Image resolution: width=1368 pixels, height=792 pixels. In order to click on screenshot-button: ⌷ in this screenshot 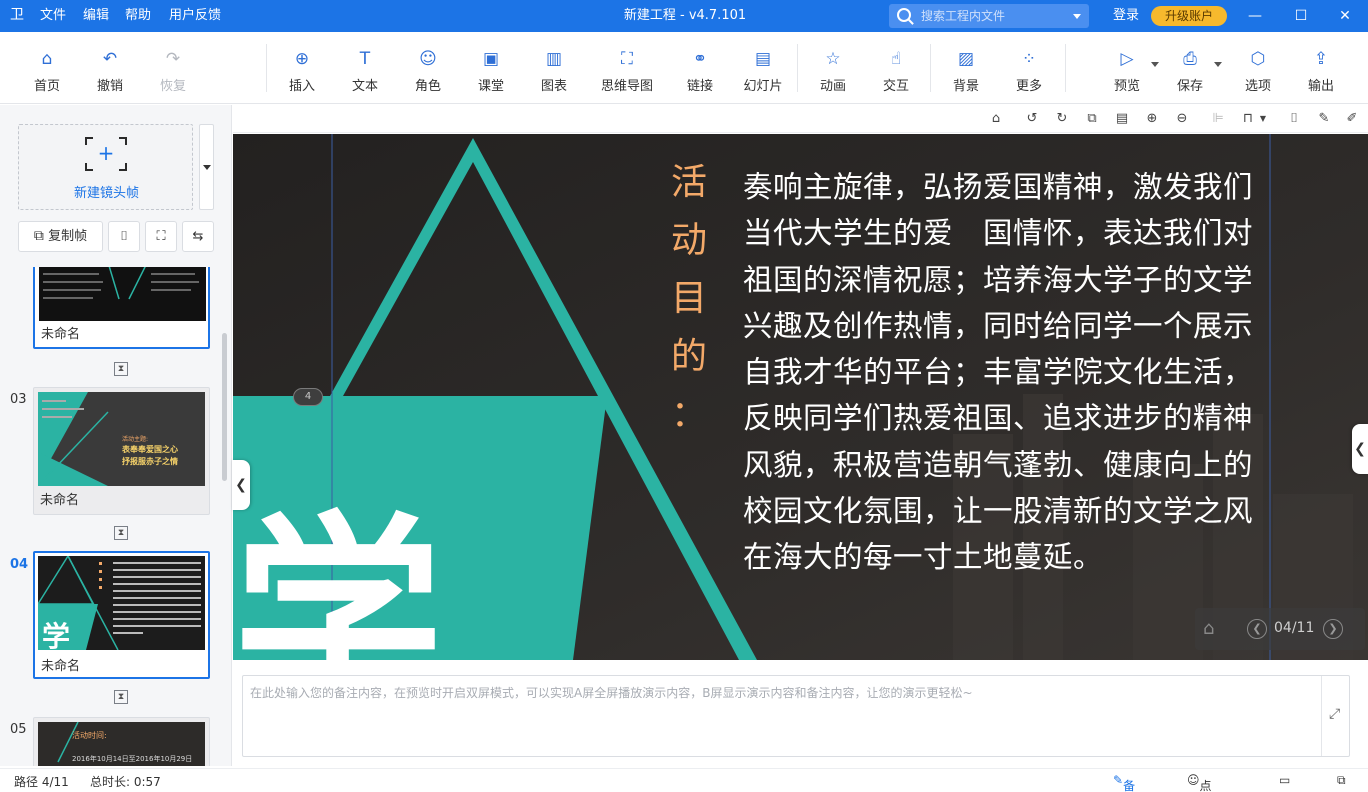, I will do `click(124, 236)`.